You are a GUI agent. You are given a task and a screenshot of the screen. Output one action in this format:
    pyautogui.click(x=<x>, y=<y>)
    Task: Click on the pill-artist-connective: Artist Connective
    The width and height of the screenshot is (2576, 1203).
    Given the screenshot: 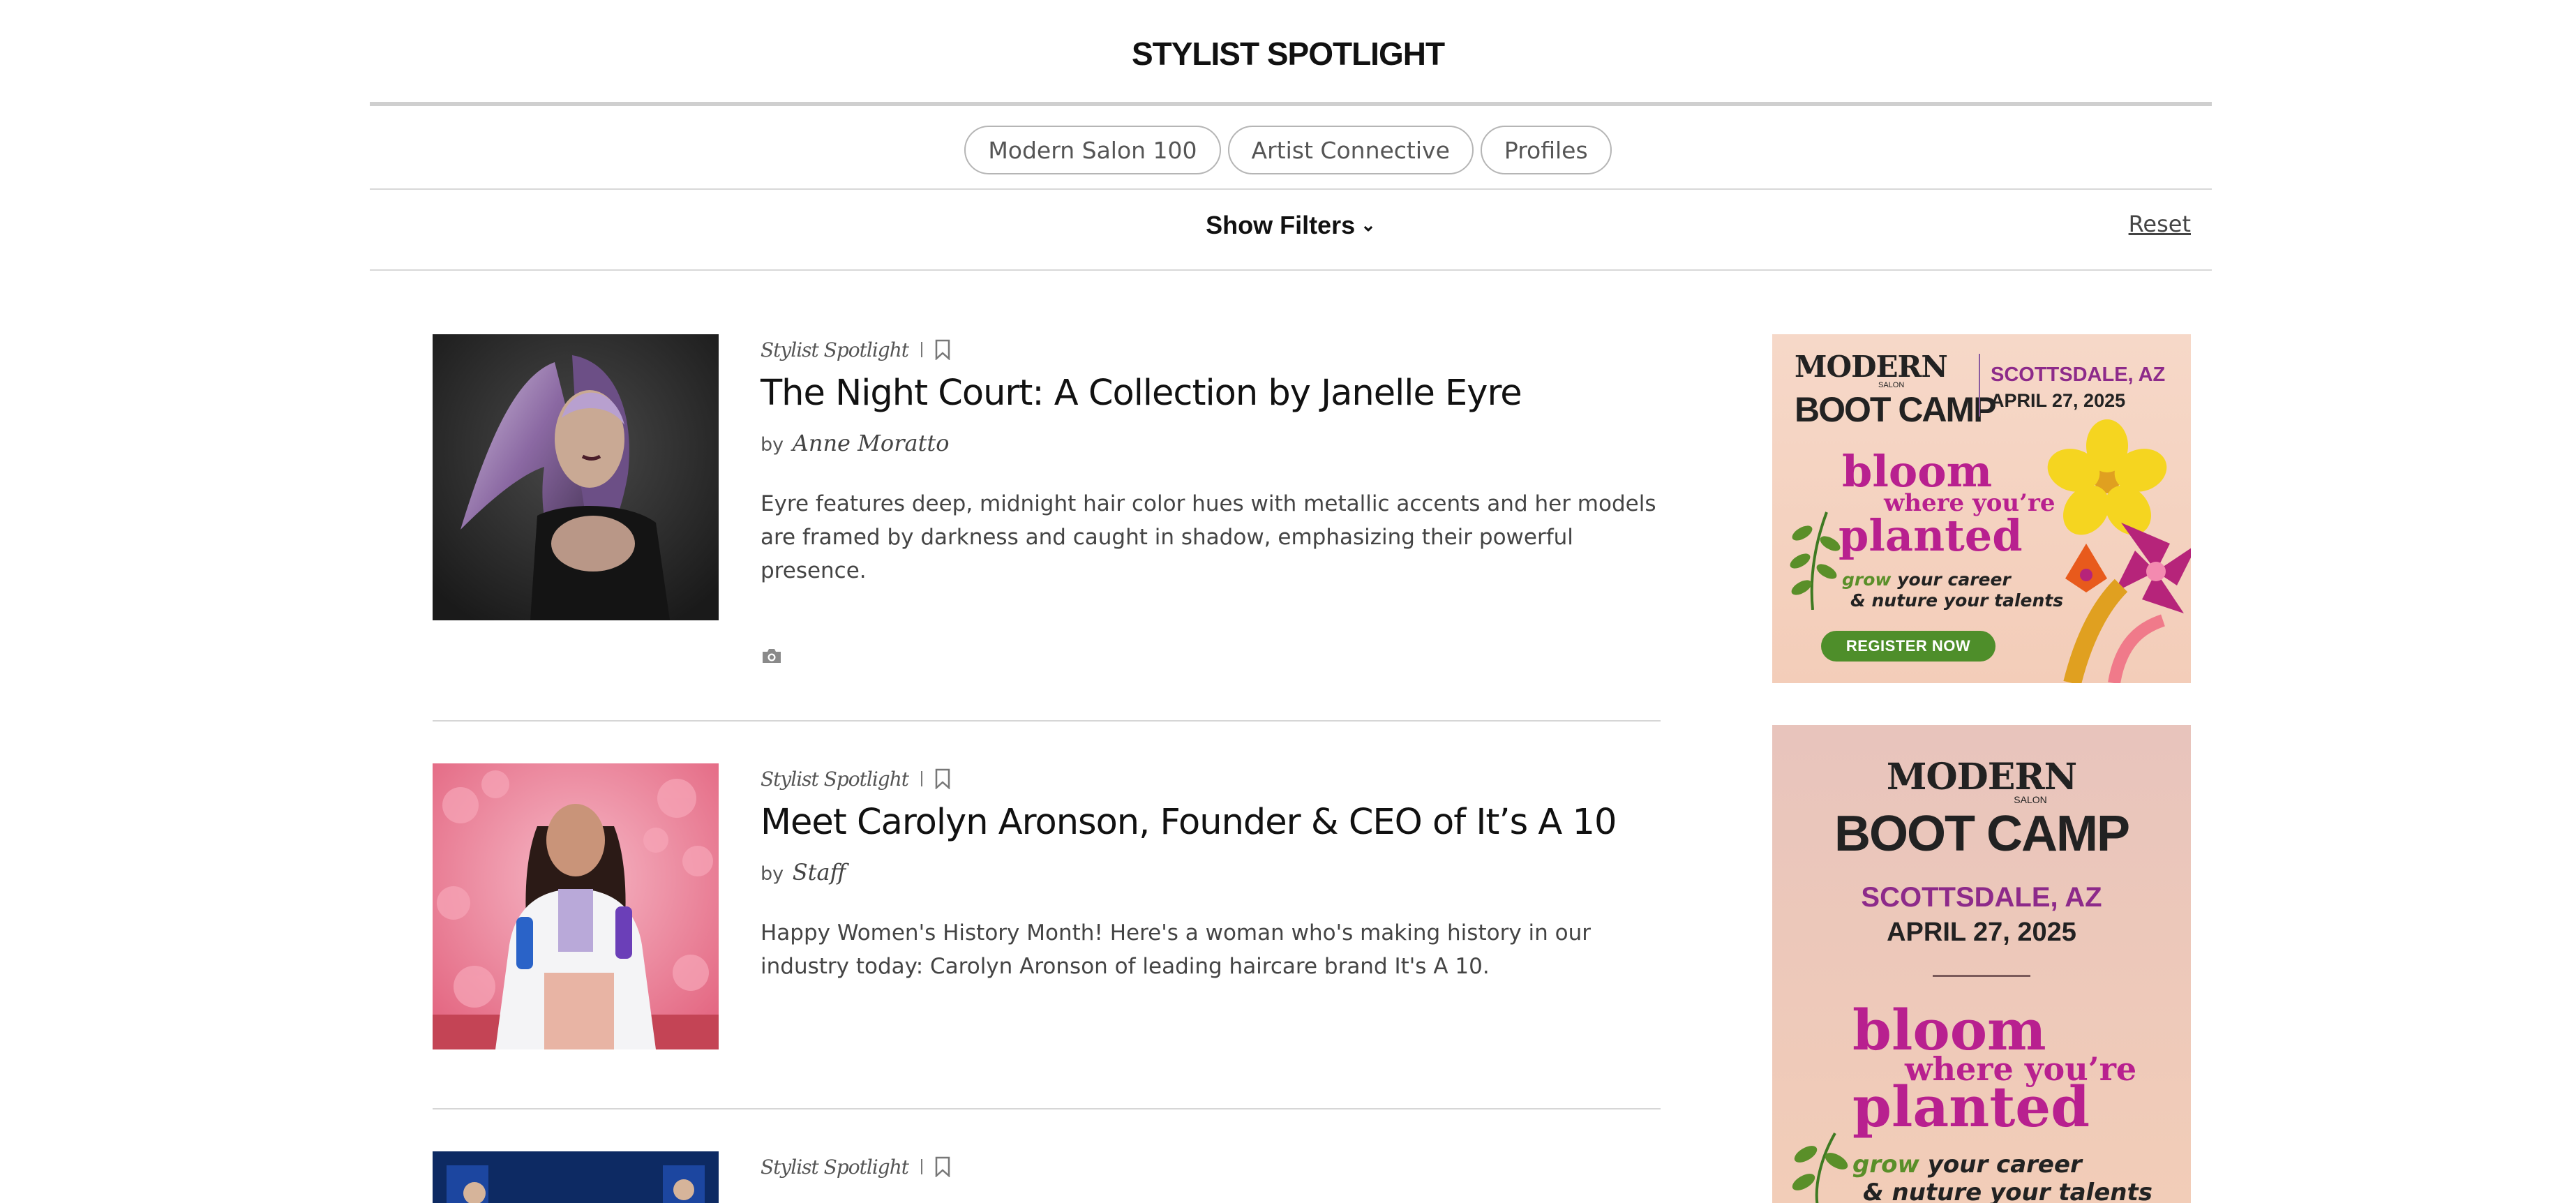 What is the action you would take?
    pyautogui.click(x=1350, y=150)
    